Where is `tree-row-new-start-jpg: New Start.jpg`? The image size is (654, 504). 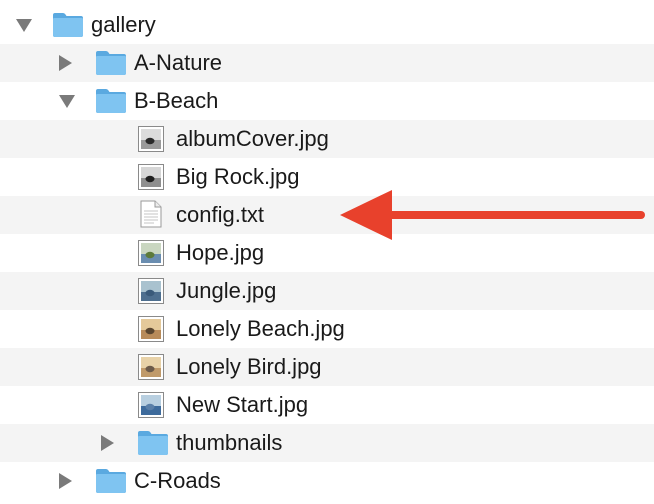 tree-row-new-start-jpg: New Start.jpg is located at coordinates (327, 405).